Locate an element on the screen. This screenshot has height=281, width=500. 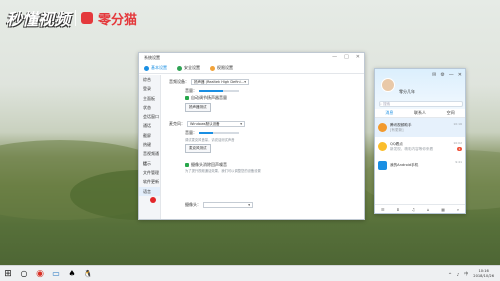
mic-value: Windows默认设备 is located at coordinates (205, 123).